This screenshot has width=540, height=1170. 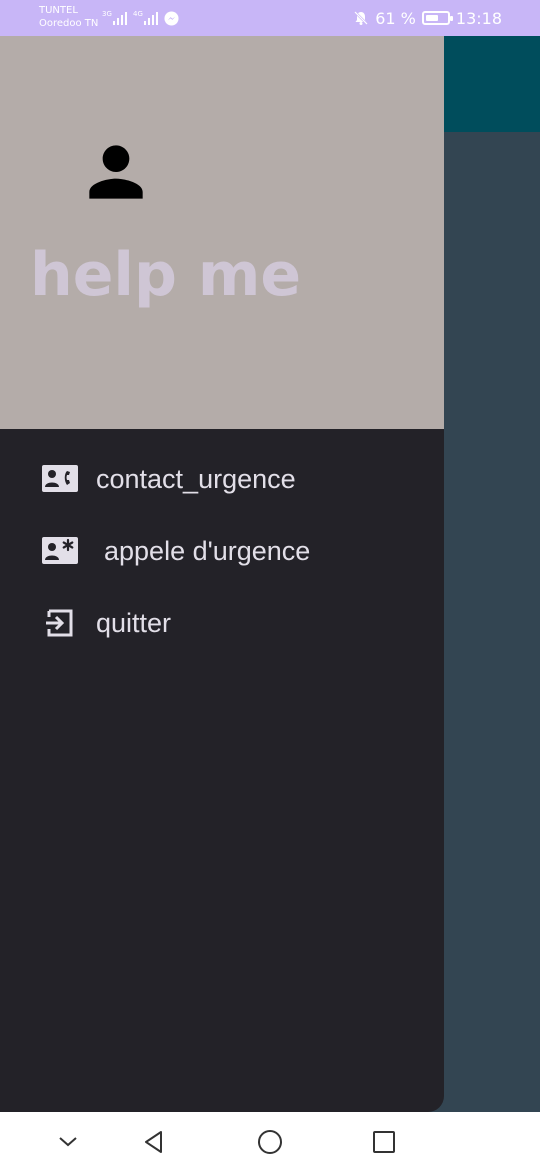 I want to click on person-icon, so click(x=116, y=172).